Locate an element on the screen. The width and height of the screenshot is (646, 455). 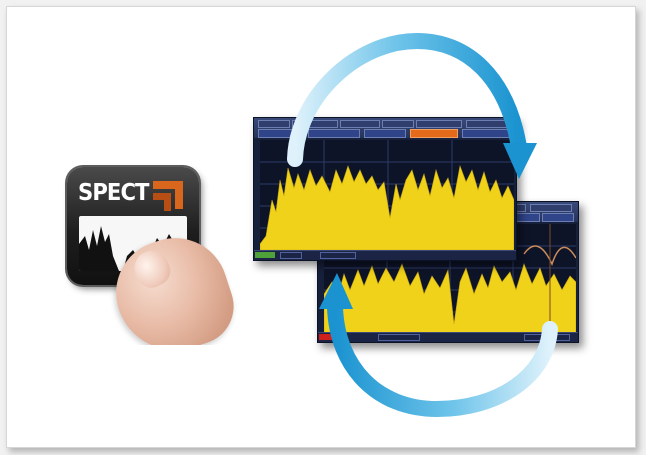
toolbar-cell-active is located at coordinates (434, 133).